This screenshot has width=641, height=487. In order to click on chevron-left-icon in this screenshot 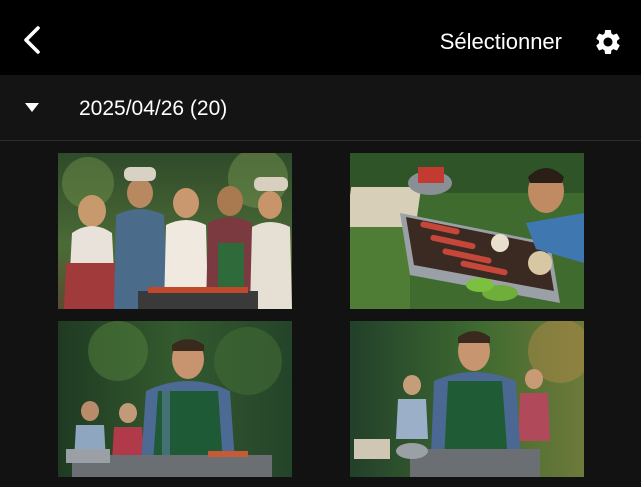, I will do `click(32, 40)`.